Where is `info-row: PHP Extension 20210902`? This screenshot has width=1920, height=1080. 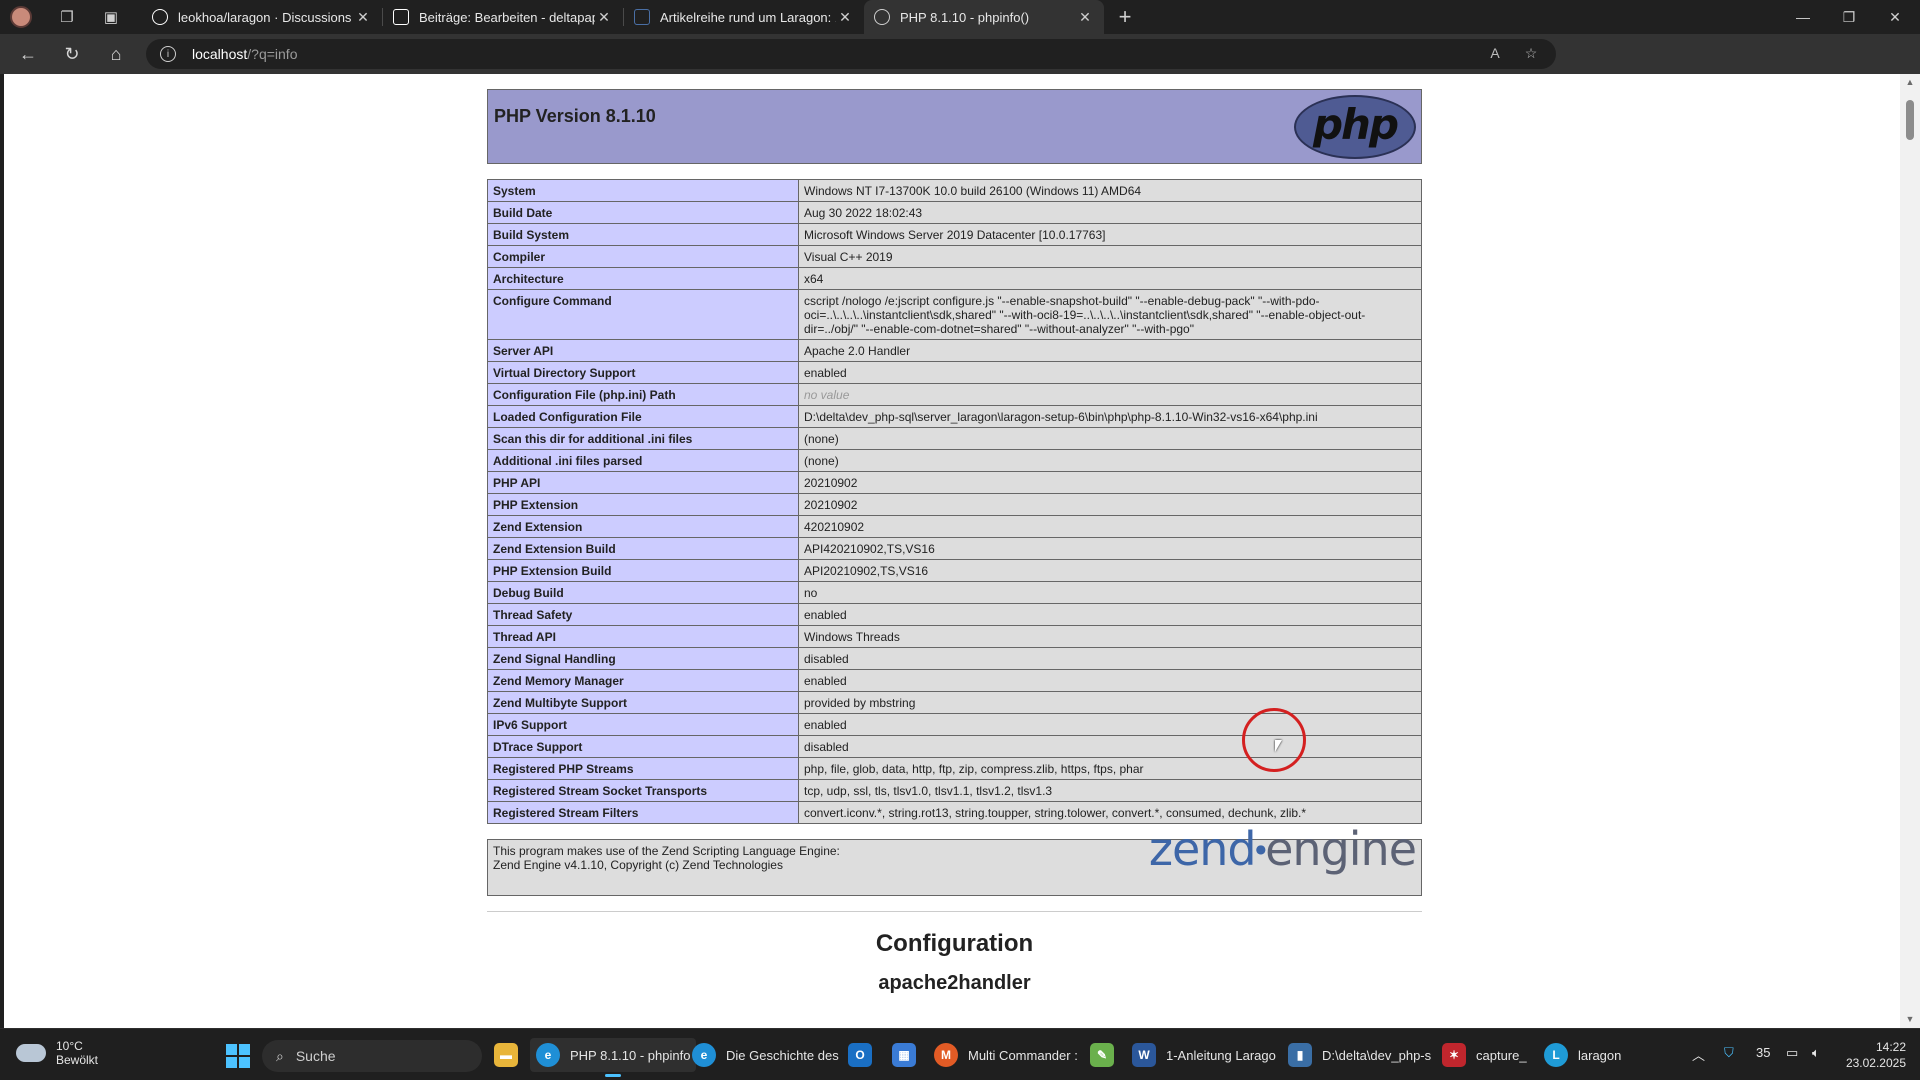 info-row: PHP Extension 20210902 is located at coordinates (954, 504).